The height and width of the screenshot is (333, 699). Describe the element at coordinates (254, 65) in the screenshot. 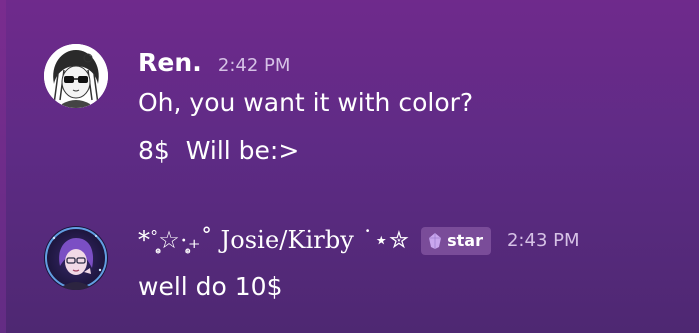

I see `timestamp: 2:42 PM` at that location.